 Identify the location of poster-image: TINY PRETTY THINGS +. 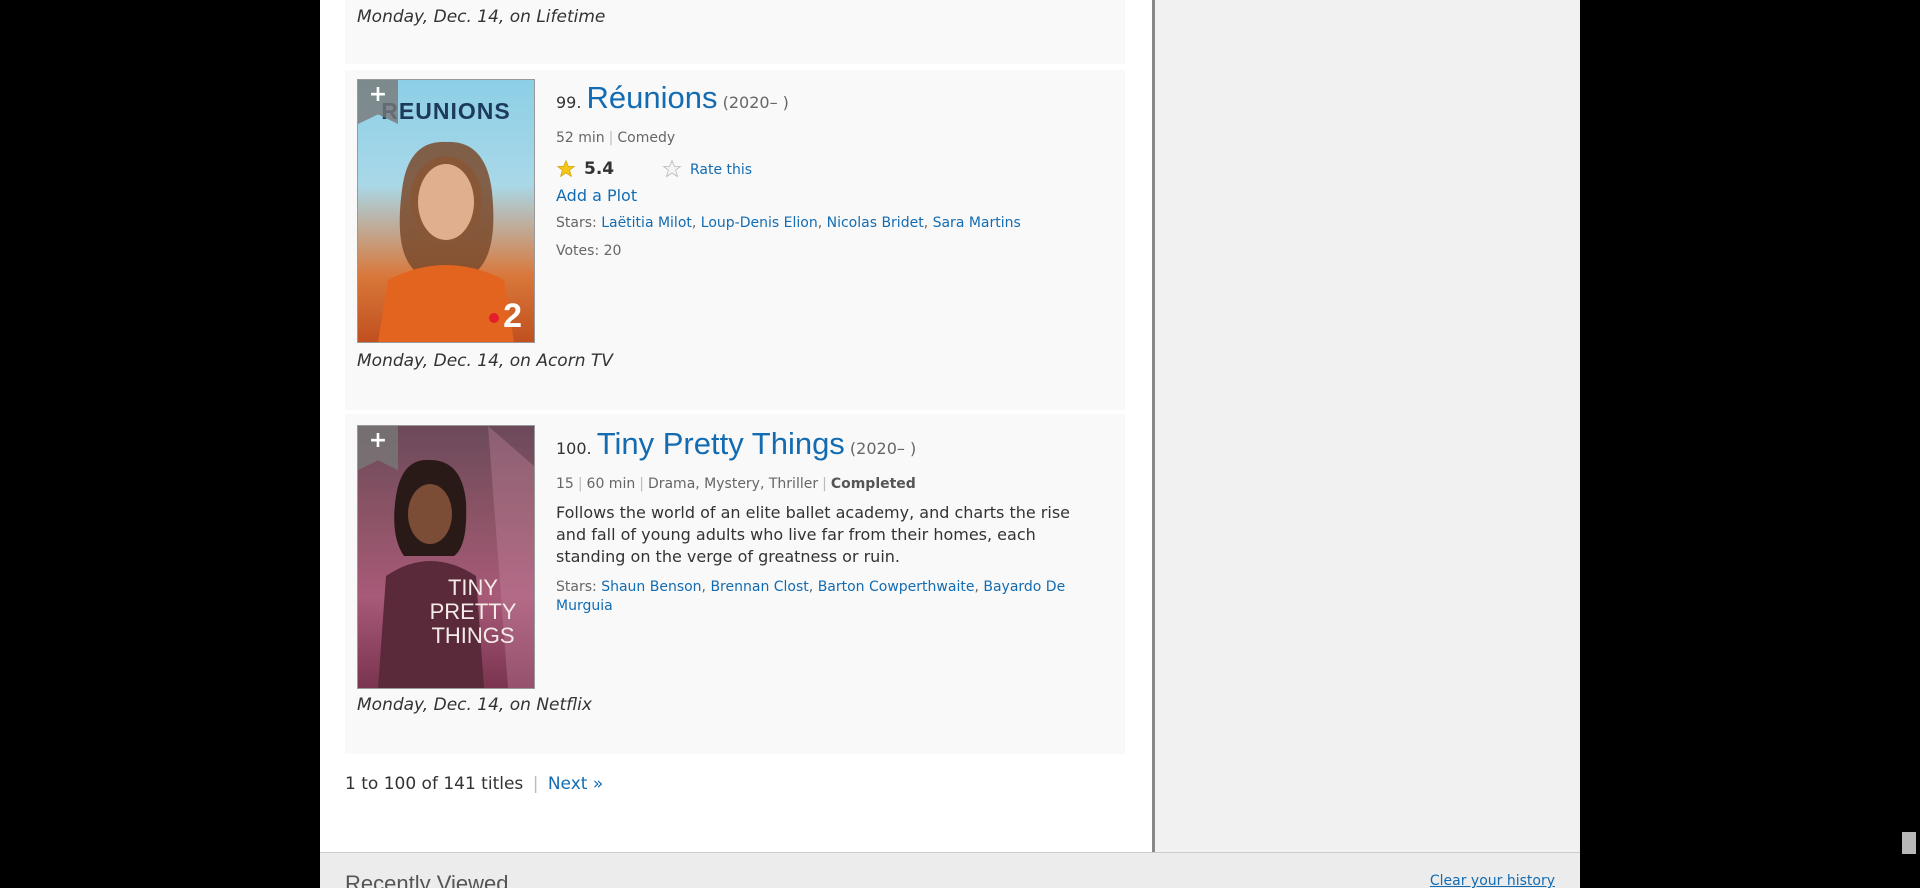
(446, 557).